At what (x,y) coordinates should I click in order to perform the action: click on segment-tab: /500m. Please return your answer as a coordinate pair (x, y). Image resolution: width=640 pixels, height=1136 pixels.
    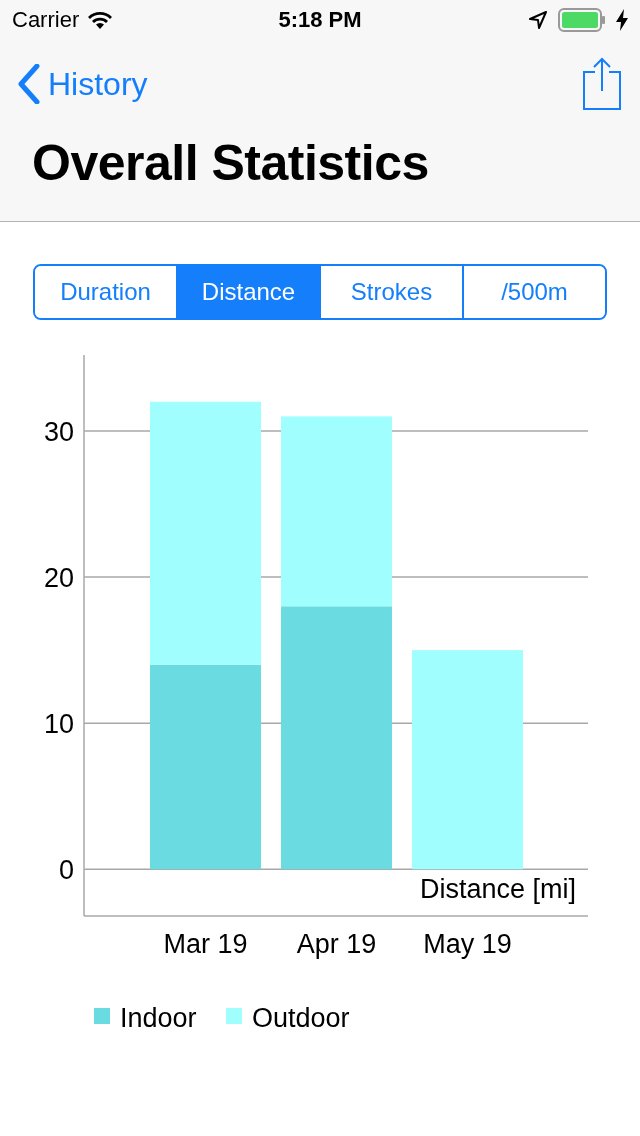
    Looking at the image, I should click on (533, 292).